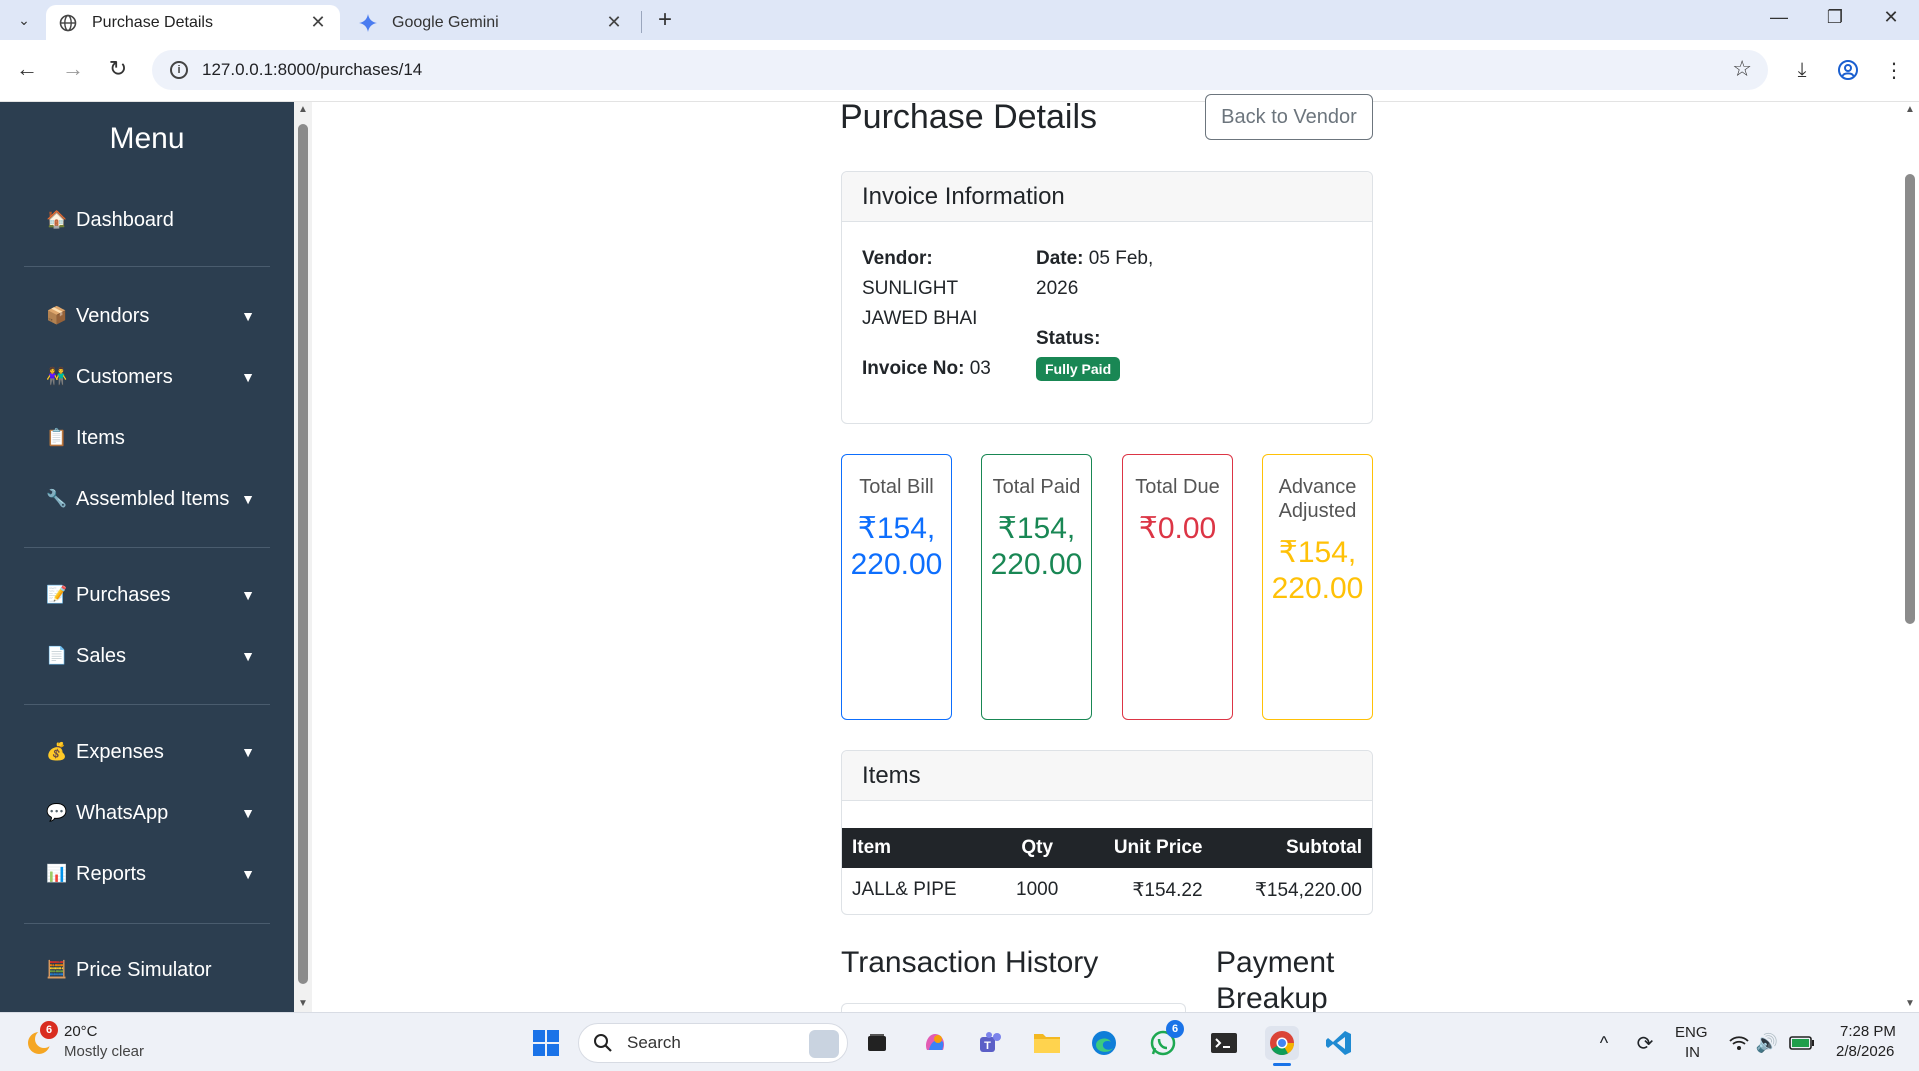 The width and height of the screenshot is (1919, 1071). Describe the element at coordinates (1894, 70) in the screenshot. I see `more-menu-icon: ⋮` at that location.